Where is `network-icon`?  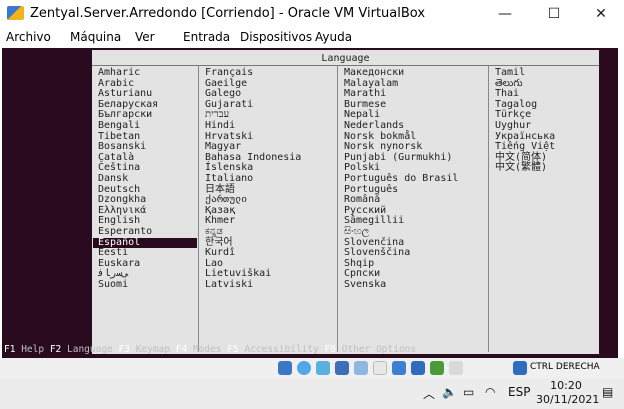 network-icon is located at coordinates (342, 368).